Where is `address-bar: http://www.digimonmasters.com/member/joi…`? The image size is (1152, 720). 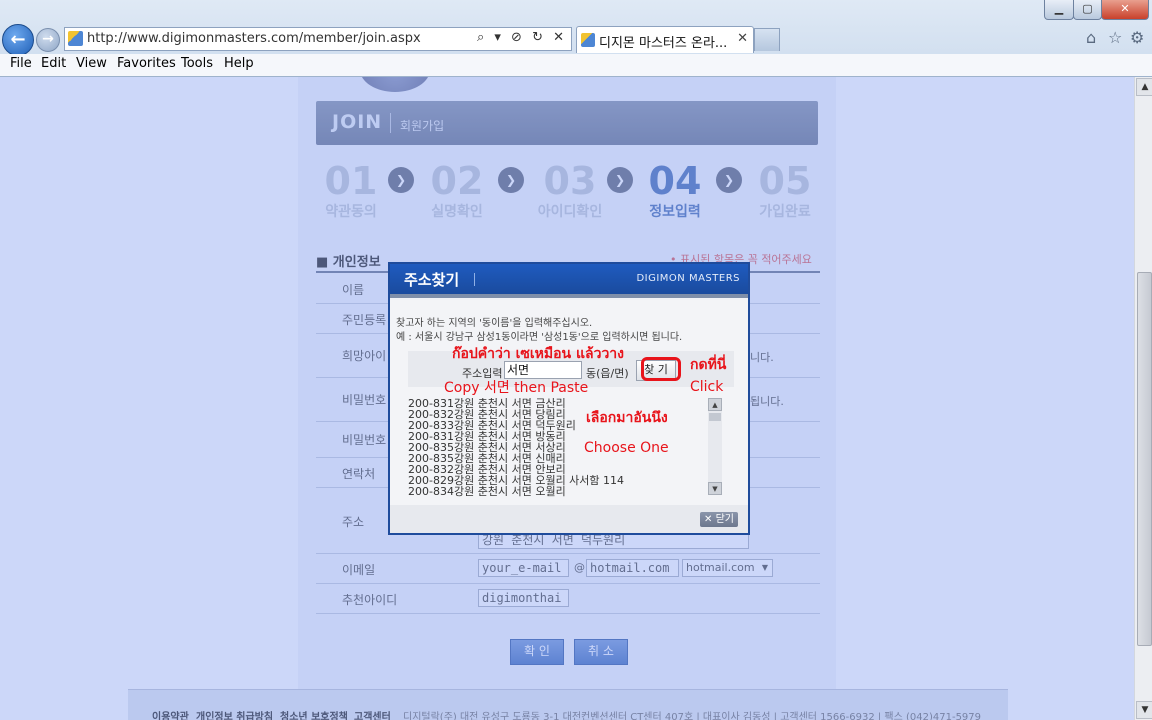
address-bar: http://www.digimonmasters.com/member/joi… is located at coordinates (318, 39).